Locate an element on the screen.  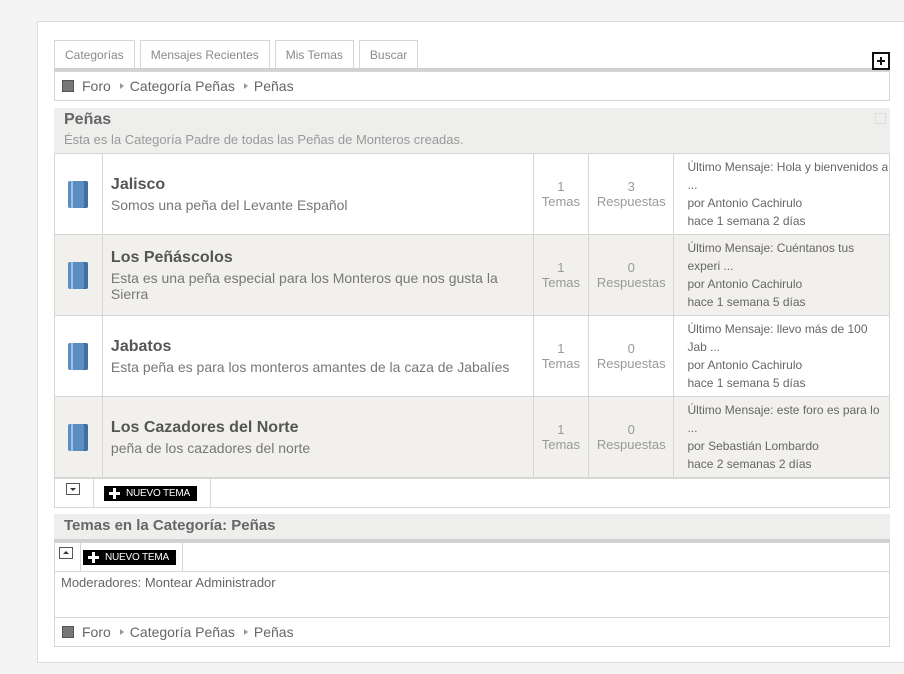
last-message-time: hace 1 semana 2 días is located at coordinates (746, 221).